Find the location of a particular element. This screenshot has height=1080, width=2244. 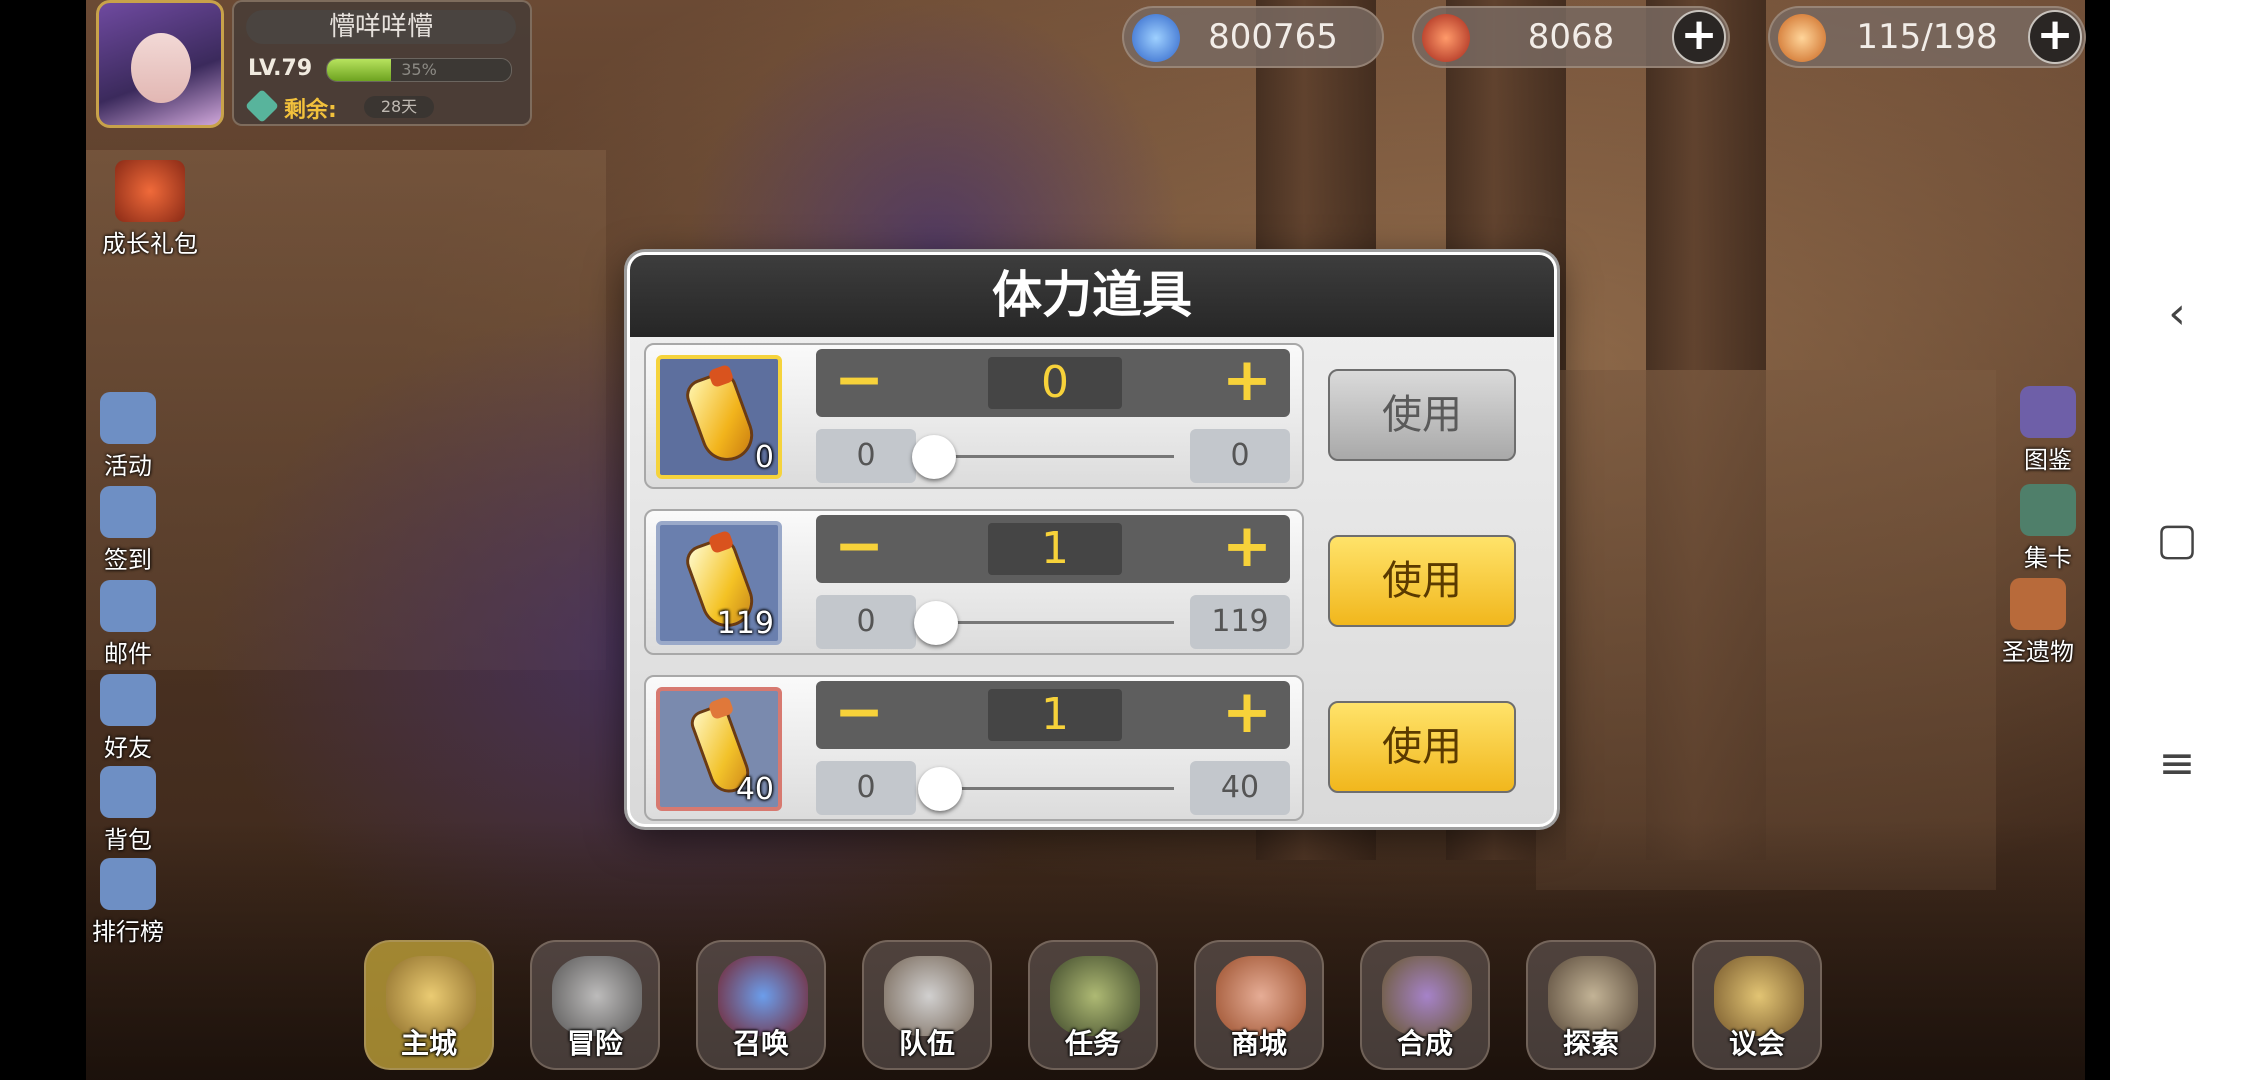

quantity-value: 0 is located at coordinates (1055, 383).